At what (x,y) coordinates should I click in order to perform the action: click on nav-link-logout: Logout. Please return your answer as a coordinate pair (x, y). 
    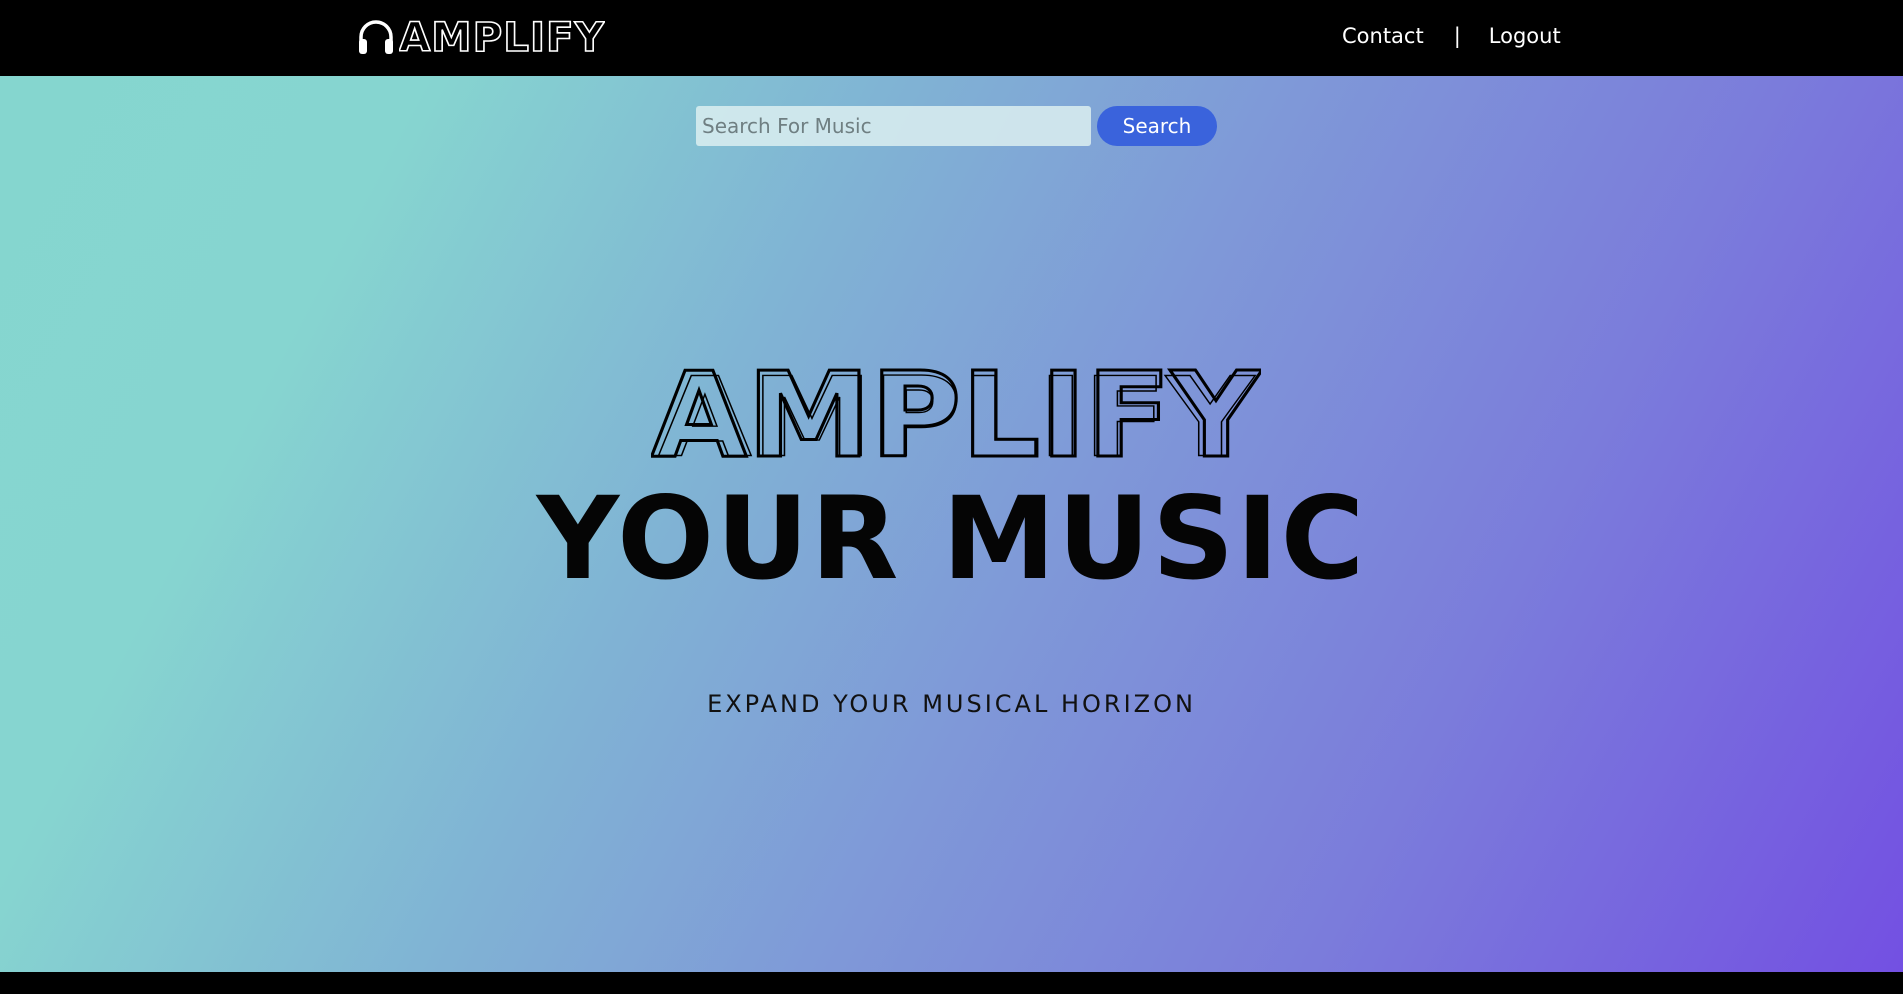
    Looking at the image, I should click on (1525, 36).